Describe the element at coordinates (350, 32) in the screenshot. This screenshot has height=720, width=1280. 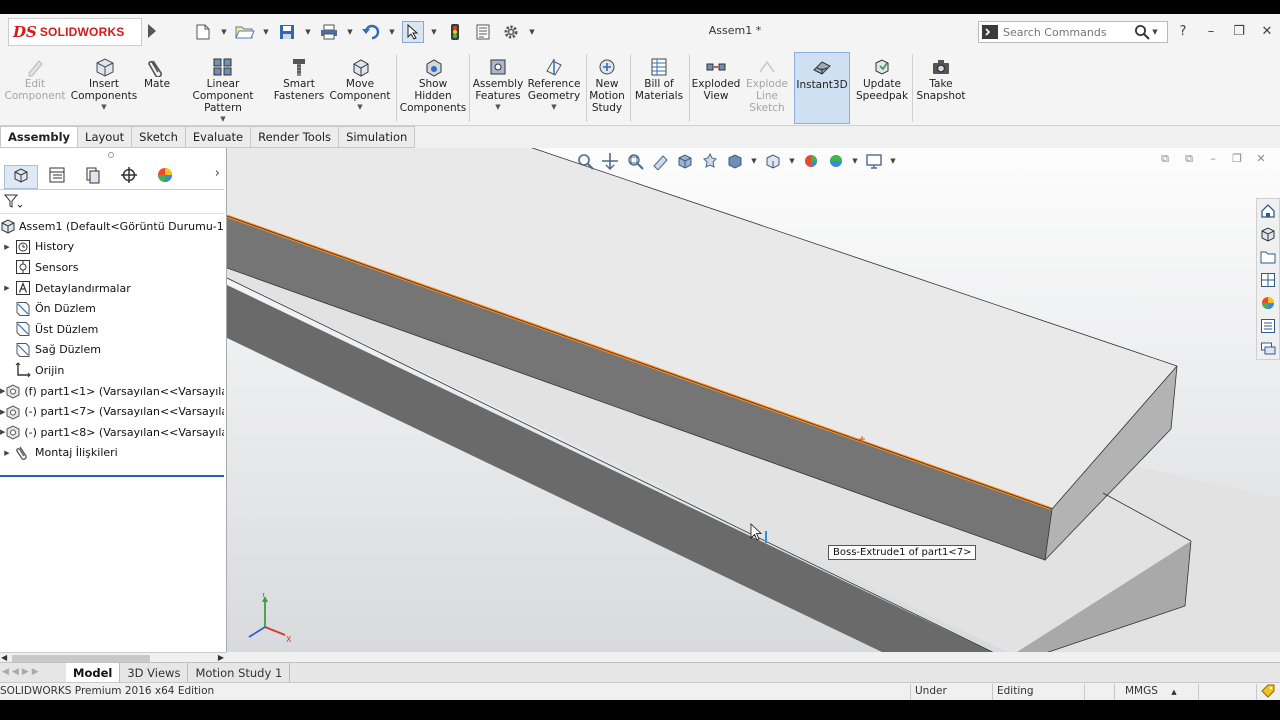
I see `print-dropdown-icon: ▼` at that location.